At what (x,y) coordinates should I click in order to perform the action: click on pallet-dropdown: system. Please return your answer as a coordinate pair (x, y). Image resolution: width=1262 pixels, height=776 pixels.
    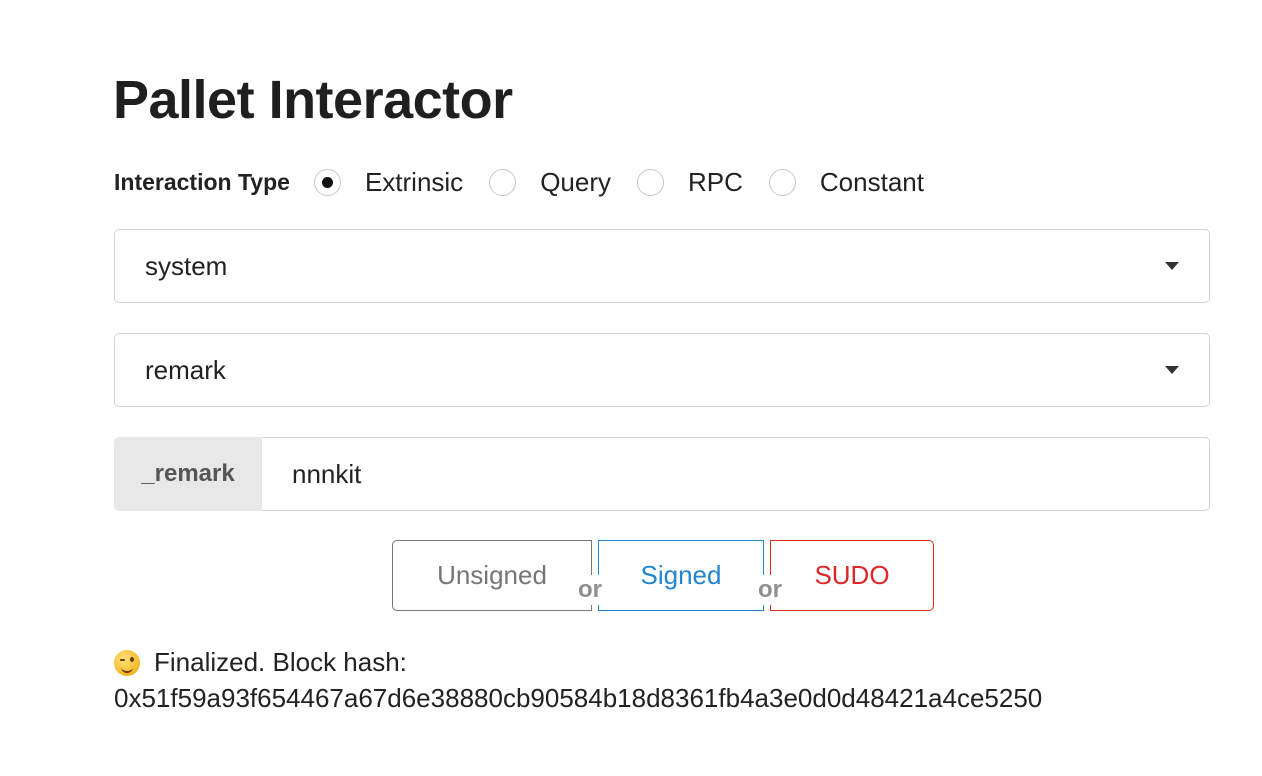
    Looking at the image, I should click on (662, 266).